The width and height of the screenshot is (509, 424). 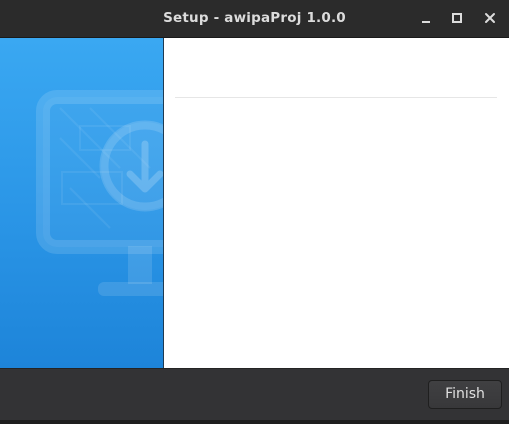 I want to click on maximize-button, so click(x=457, y=18).